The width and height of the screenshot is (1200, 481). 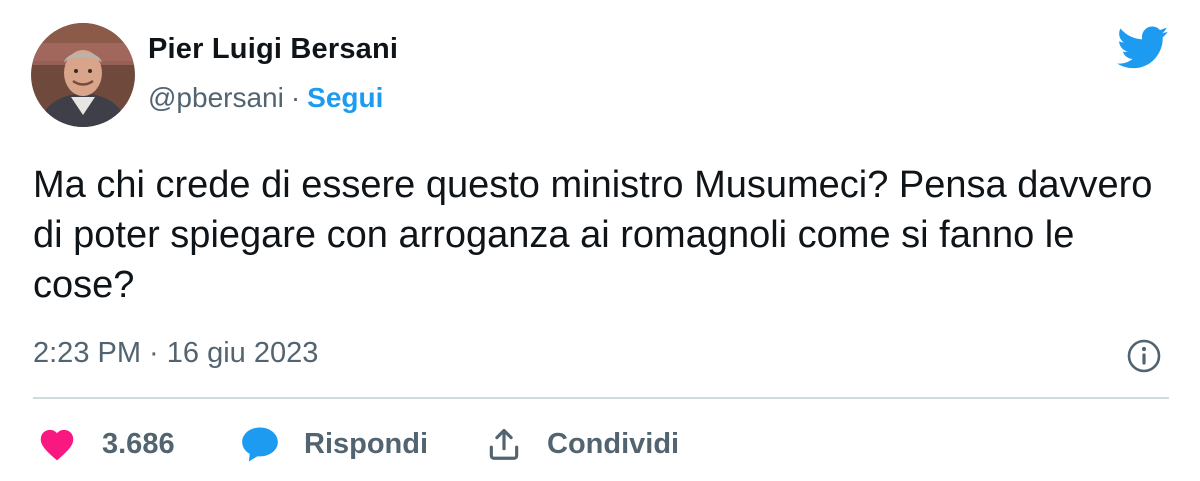 I want to click on share-label: Condividi, so click(x=613, y=443).